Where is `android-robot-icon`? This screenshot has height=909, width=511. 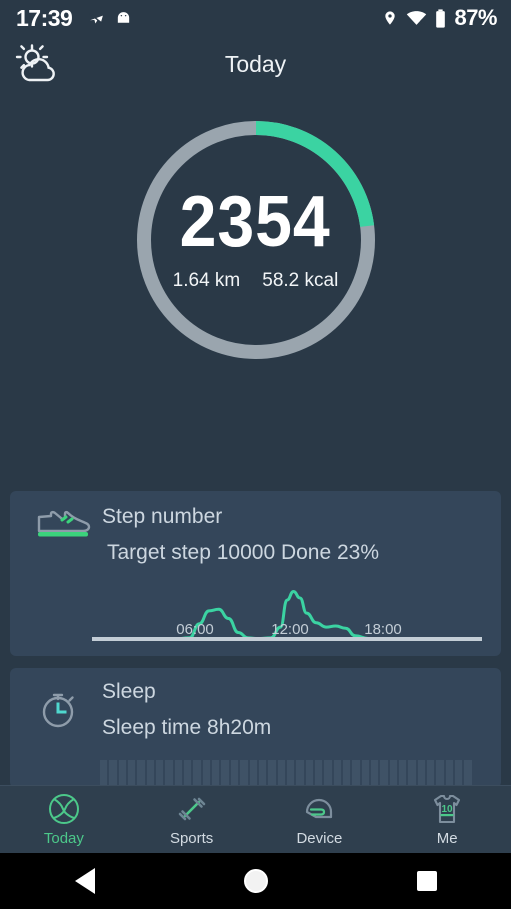
android-robot-icon is located at coordinates (124, 17).